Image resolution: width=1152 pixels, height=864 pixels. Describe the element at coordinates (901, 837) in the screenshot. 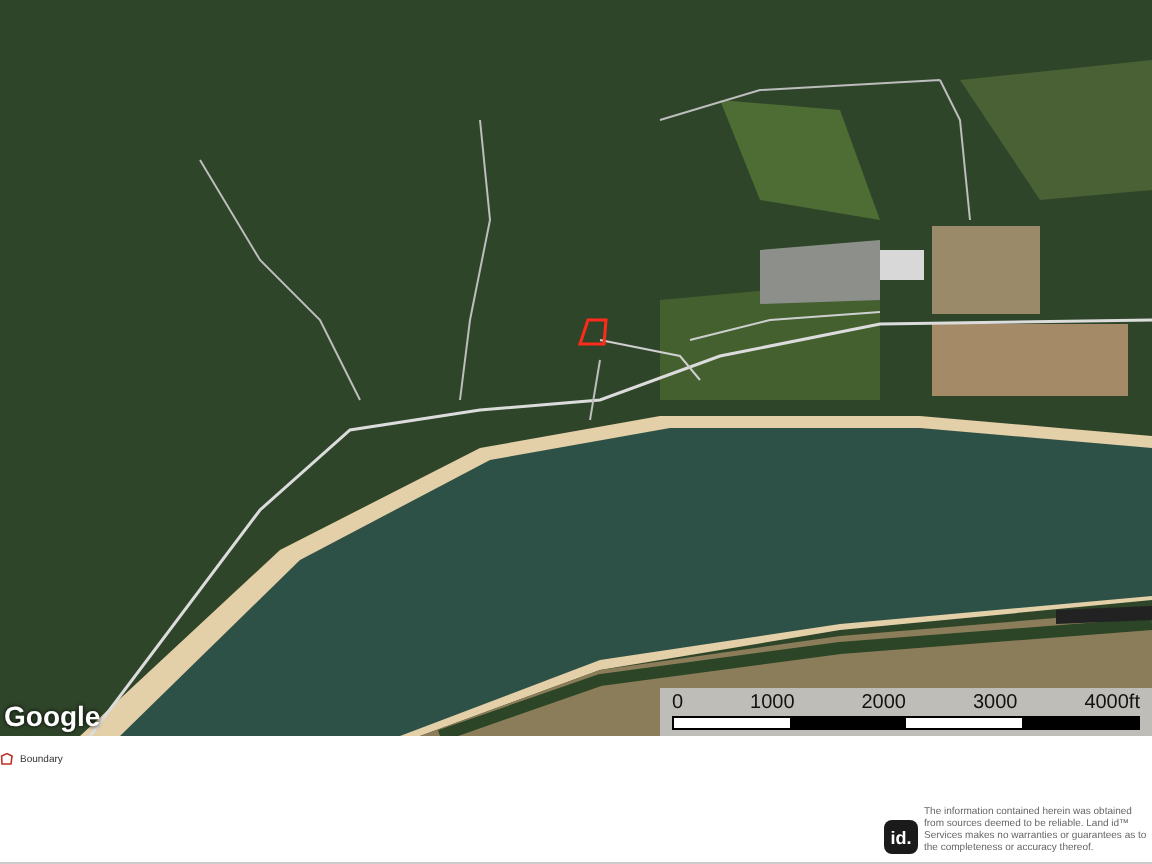

I see `brand-logo: id.` at that location.